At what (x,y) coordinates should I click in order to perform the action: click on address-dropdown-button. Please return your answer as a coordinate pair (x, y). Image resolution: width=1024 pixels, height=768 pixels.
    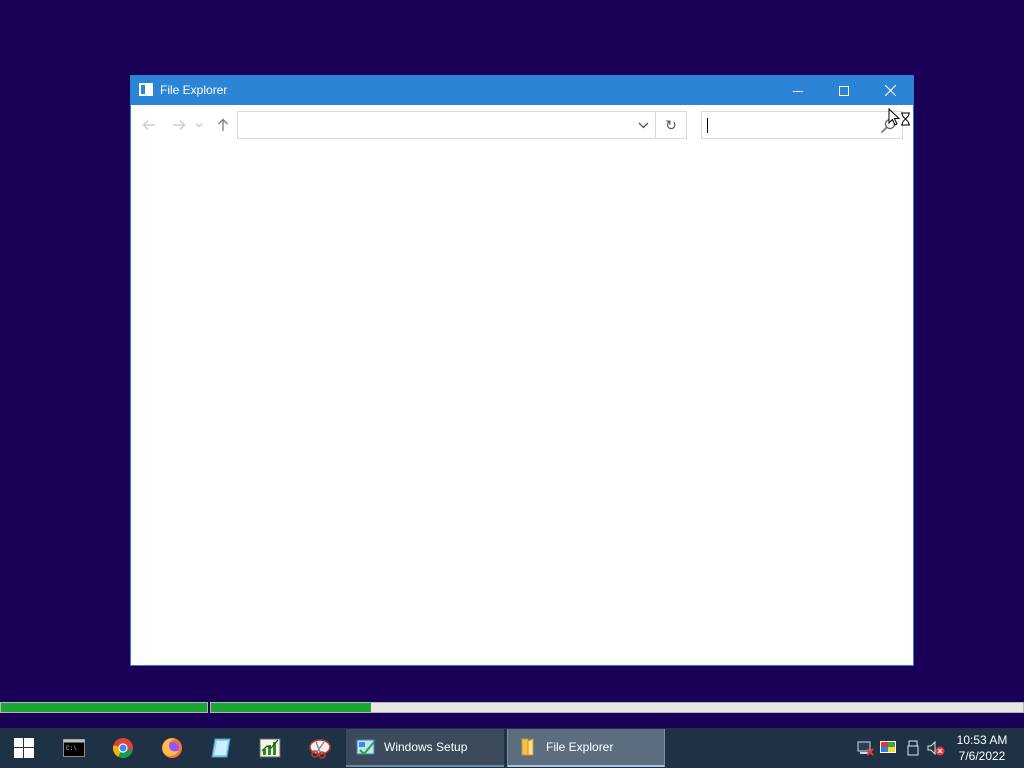
    Looking at the image, I should click on (643, 125).